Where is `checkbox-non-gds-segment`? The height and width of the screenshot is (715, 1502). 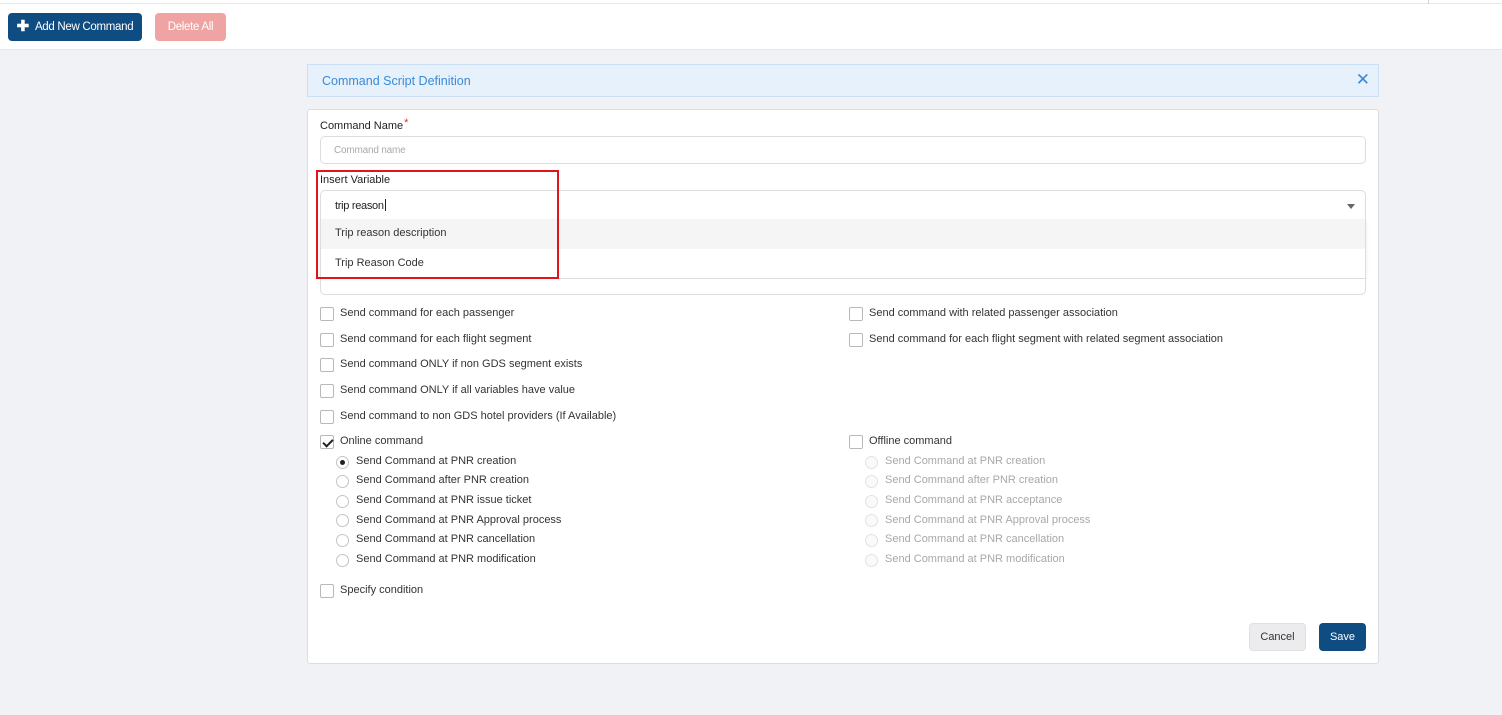
checkbox-non-gds-segment is located at coordinates (327, 365).